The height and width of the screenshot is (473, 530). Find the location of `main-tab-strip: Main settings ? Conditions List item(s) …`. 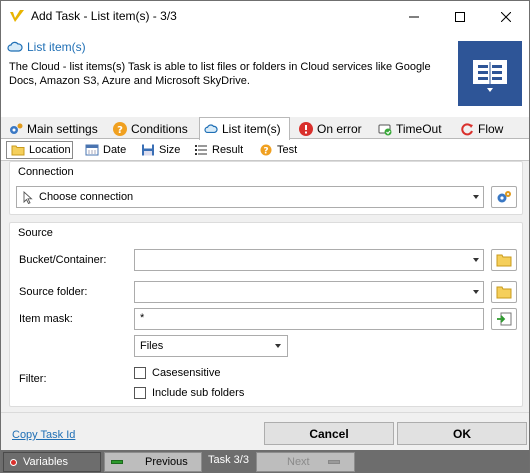

main-tab-strip: Main settings ? Conditions List item(s) … is located at coordinates (265, 128).